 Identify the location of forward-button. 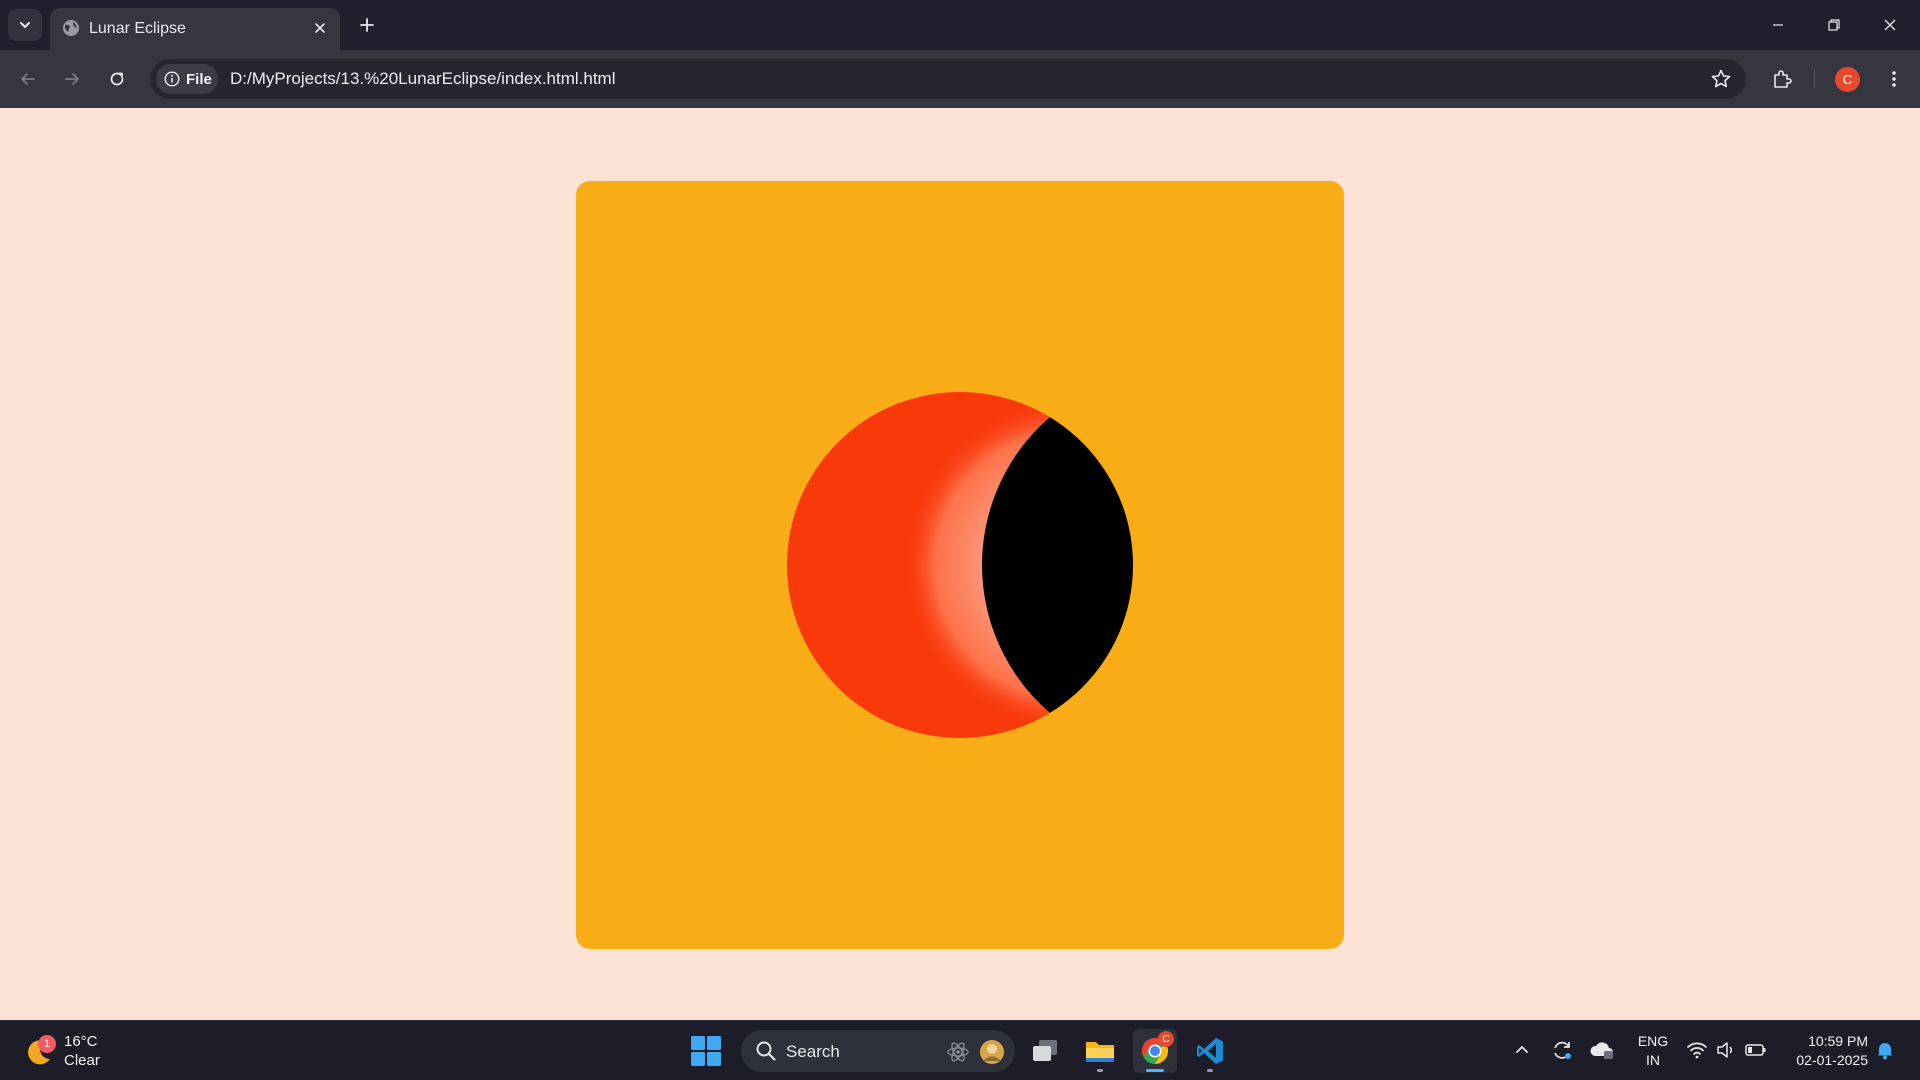
(72, 79).